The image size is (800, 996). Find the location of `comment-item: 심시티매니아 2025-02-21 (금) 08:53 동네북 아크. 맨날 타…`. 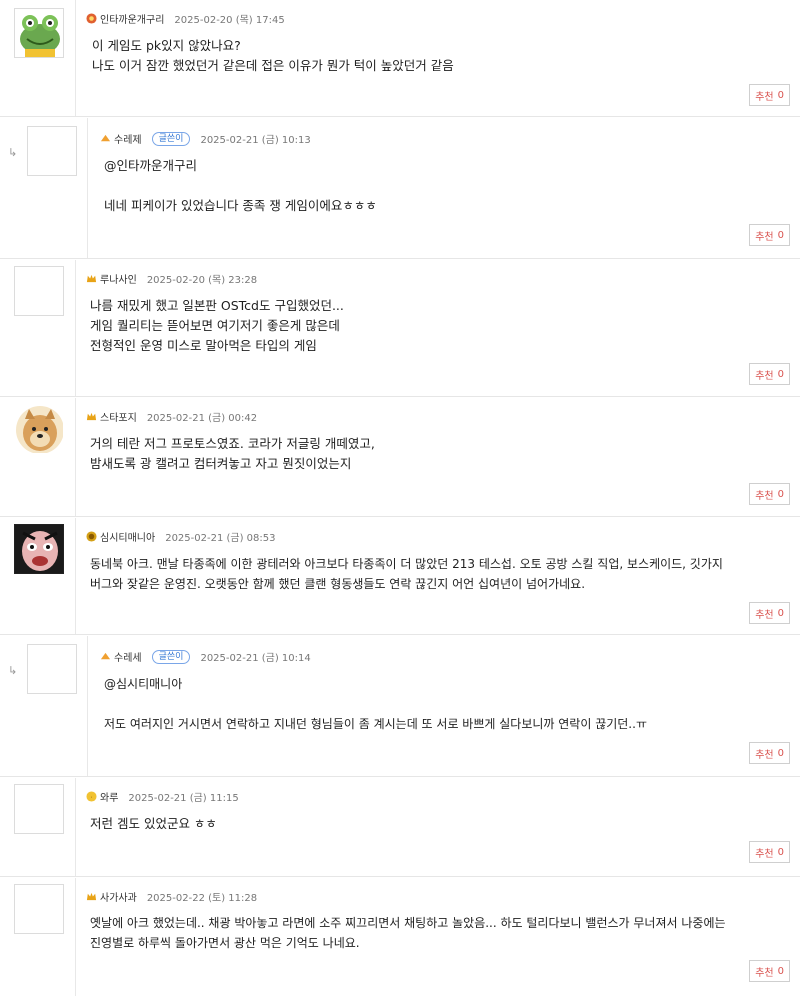

comment-item: 심시티매니아 2025-02-21 (금) 08:53 동네북 아크. 맨날 타… is located at coordinates (400, 576).